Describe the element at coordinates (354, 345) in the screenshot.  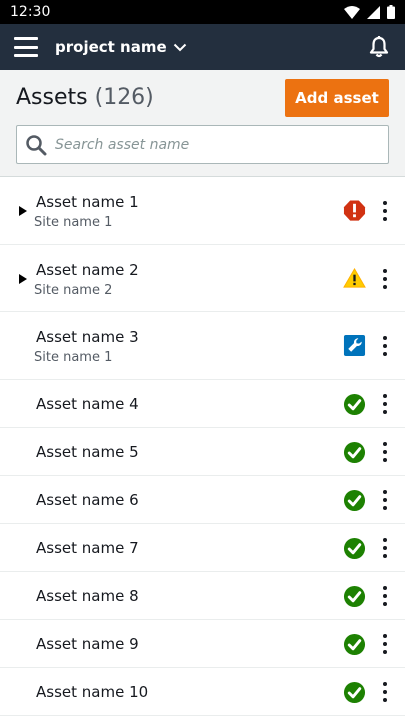
I see `maintenance-wrench-icon` at that location.